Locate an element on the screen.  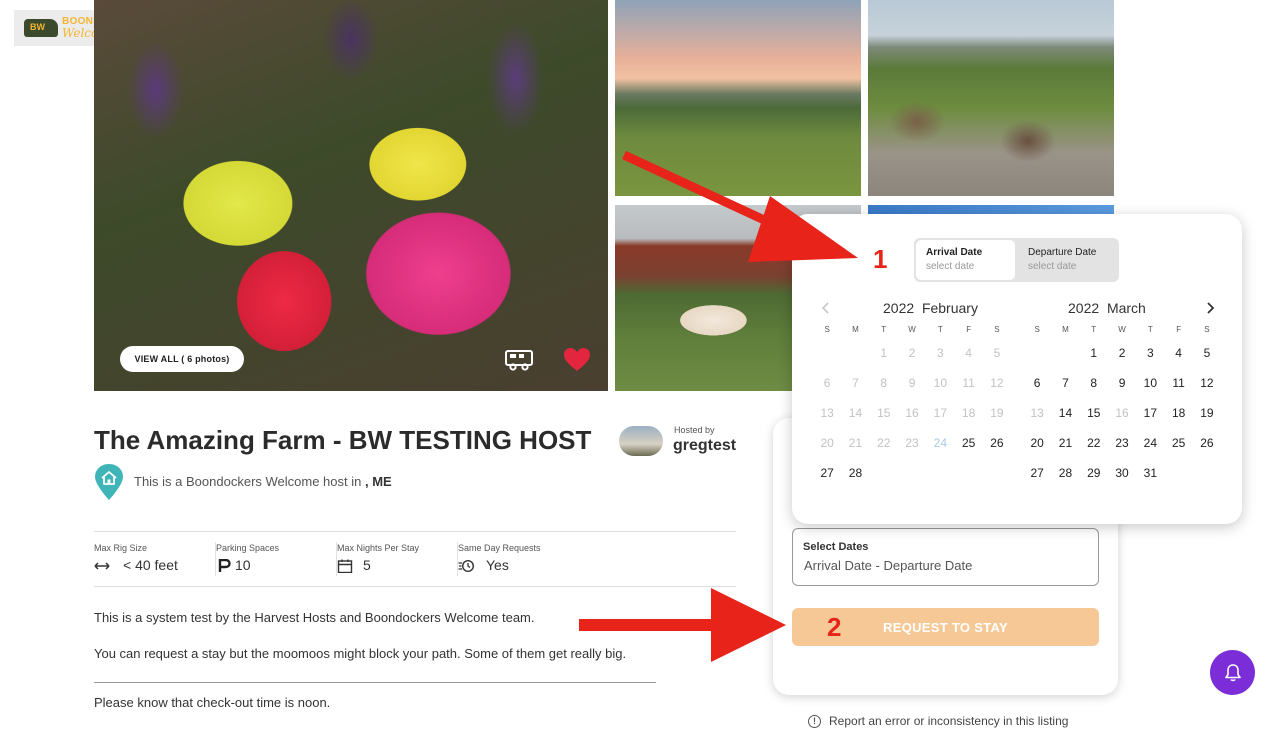
description-p3: Please know that check-out time is noon. is located at coordinates (212, 702).